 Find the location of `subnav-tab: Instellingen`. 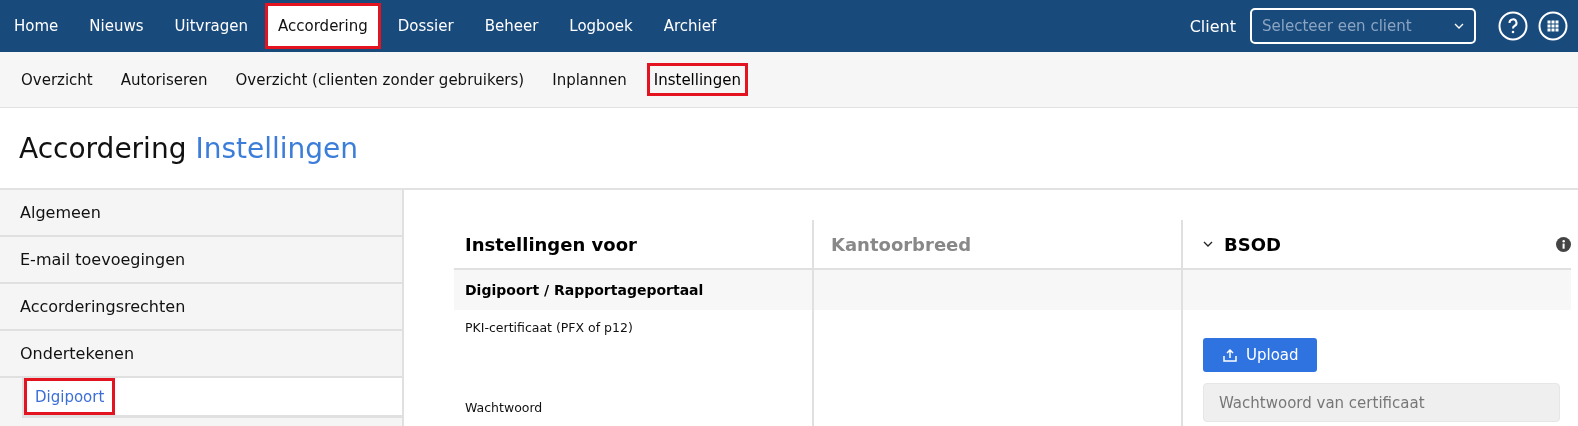

subnav-tab: Instellingen is located at coordinates (697, 79).